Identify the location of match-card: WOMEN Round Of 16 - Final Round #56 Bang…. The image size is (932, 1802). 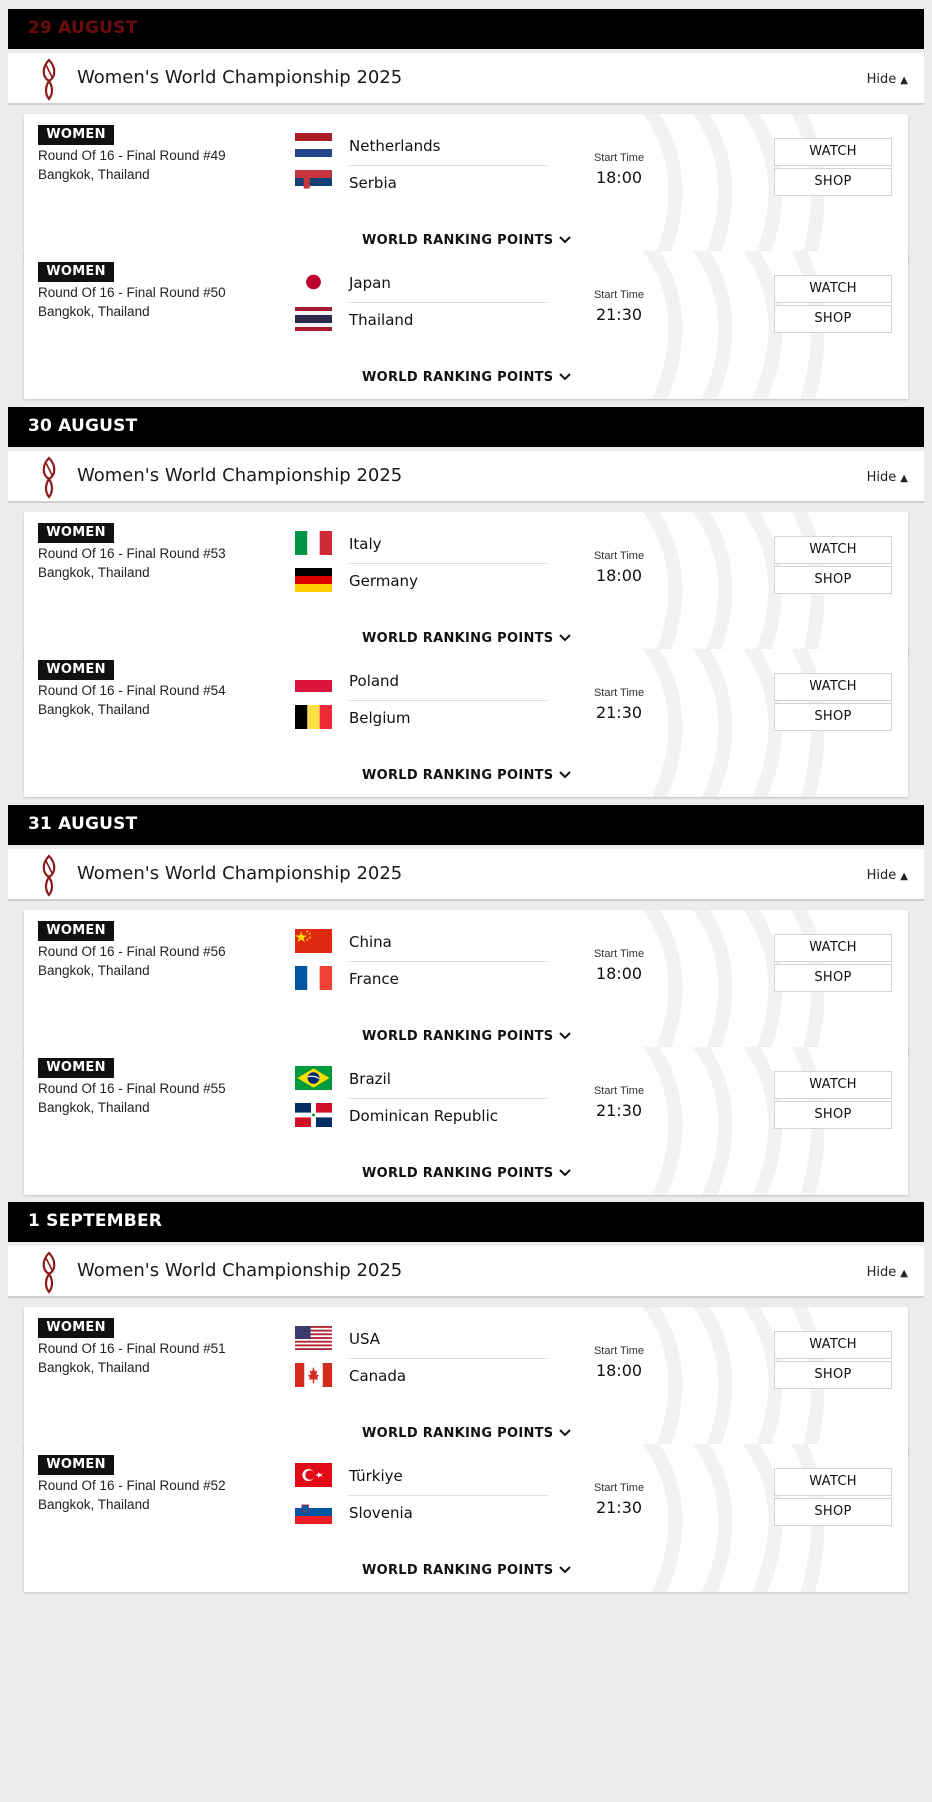
(466, 984).